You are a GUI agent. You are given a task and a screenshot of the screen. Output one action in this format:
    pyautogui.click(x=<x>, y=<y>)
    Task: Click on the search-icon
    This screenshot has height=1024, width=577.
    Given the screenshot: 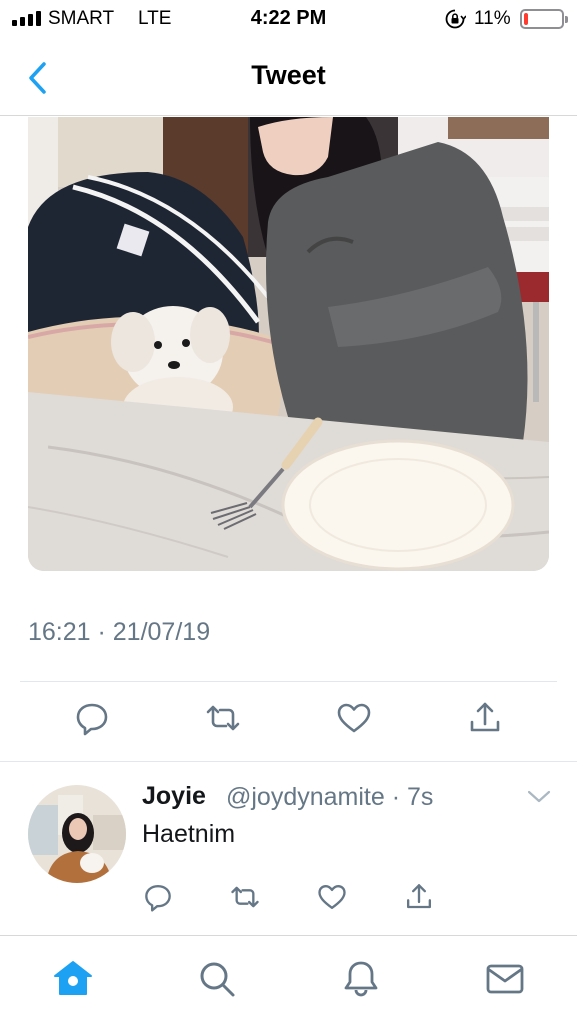 What is the action you would take?
    pyautogui.click(x=217, y=979)
    